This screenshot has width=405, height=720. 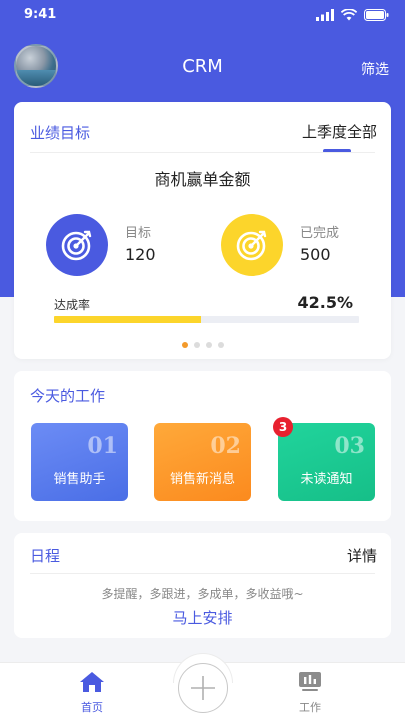 I want to click on add-button, so click(x=203, y=688).